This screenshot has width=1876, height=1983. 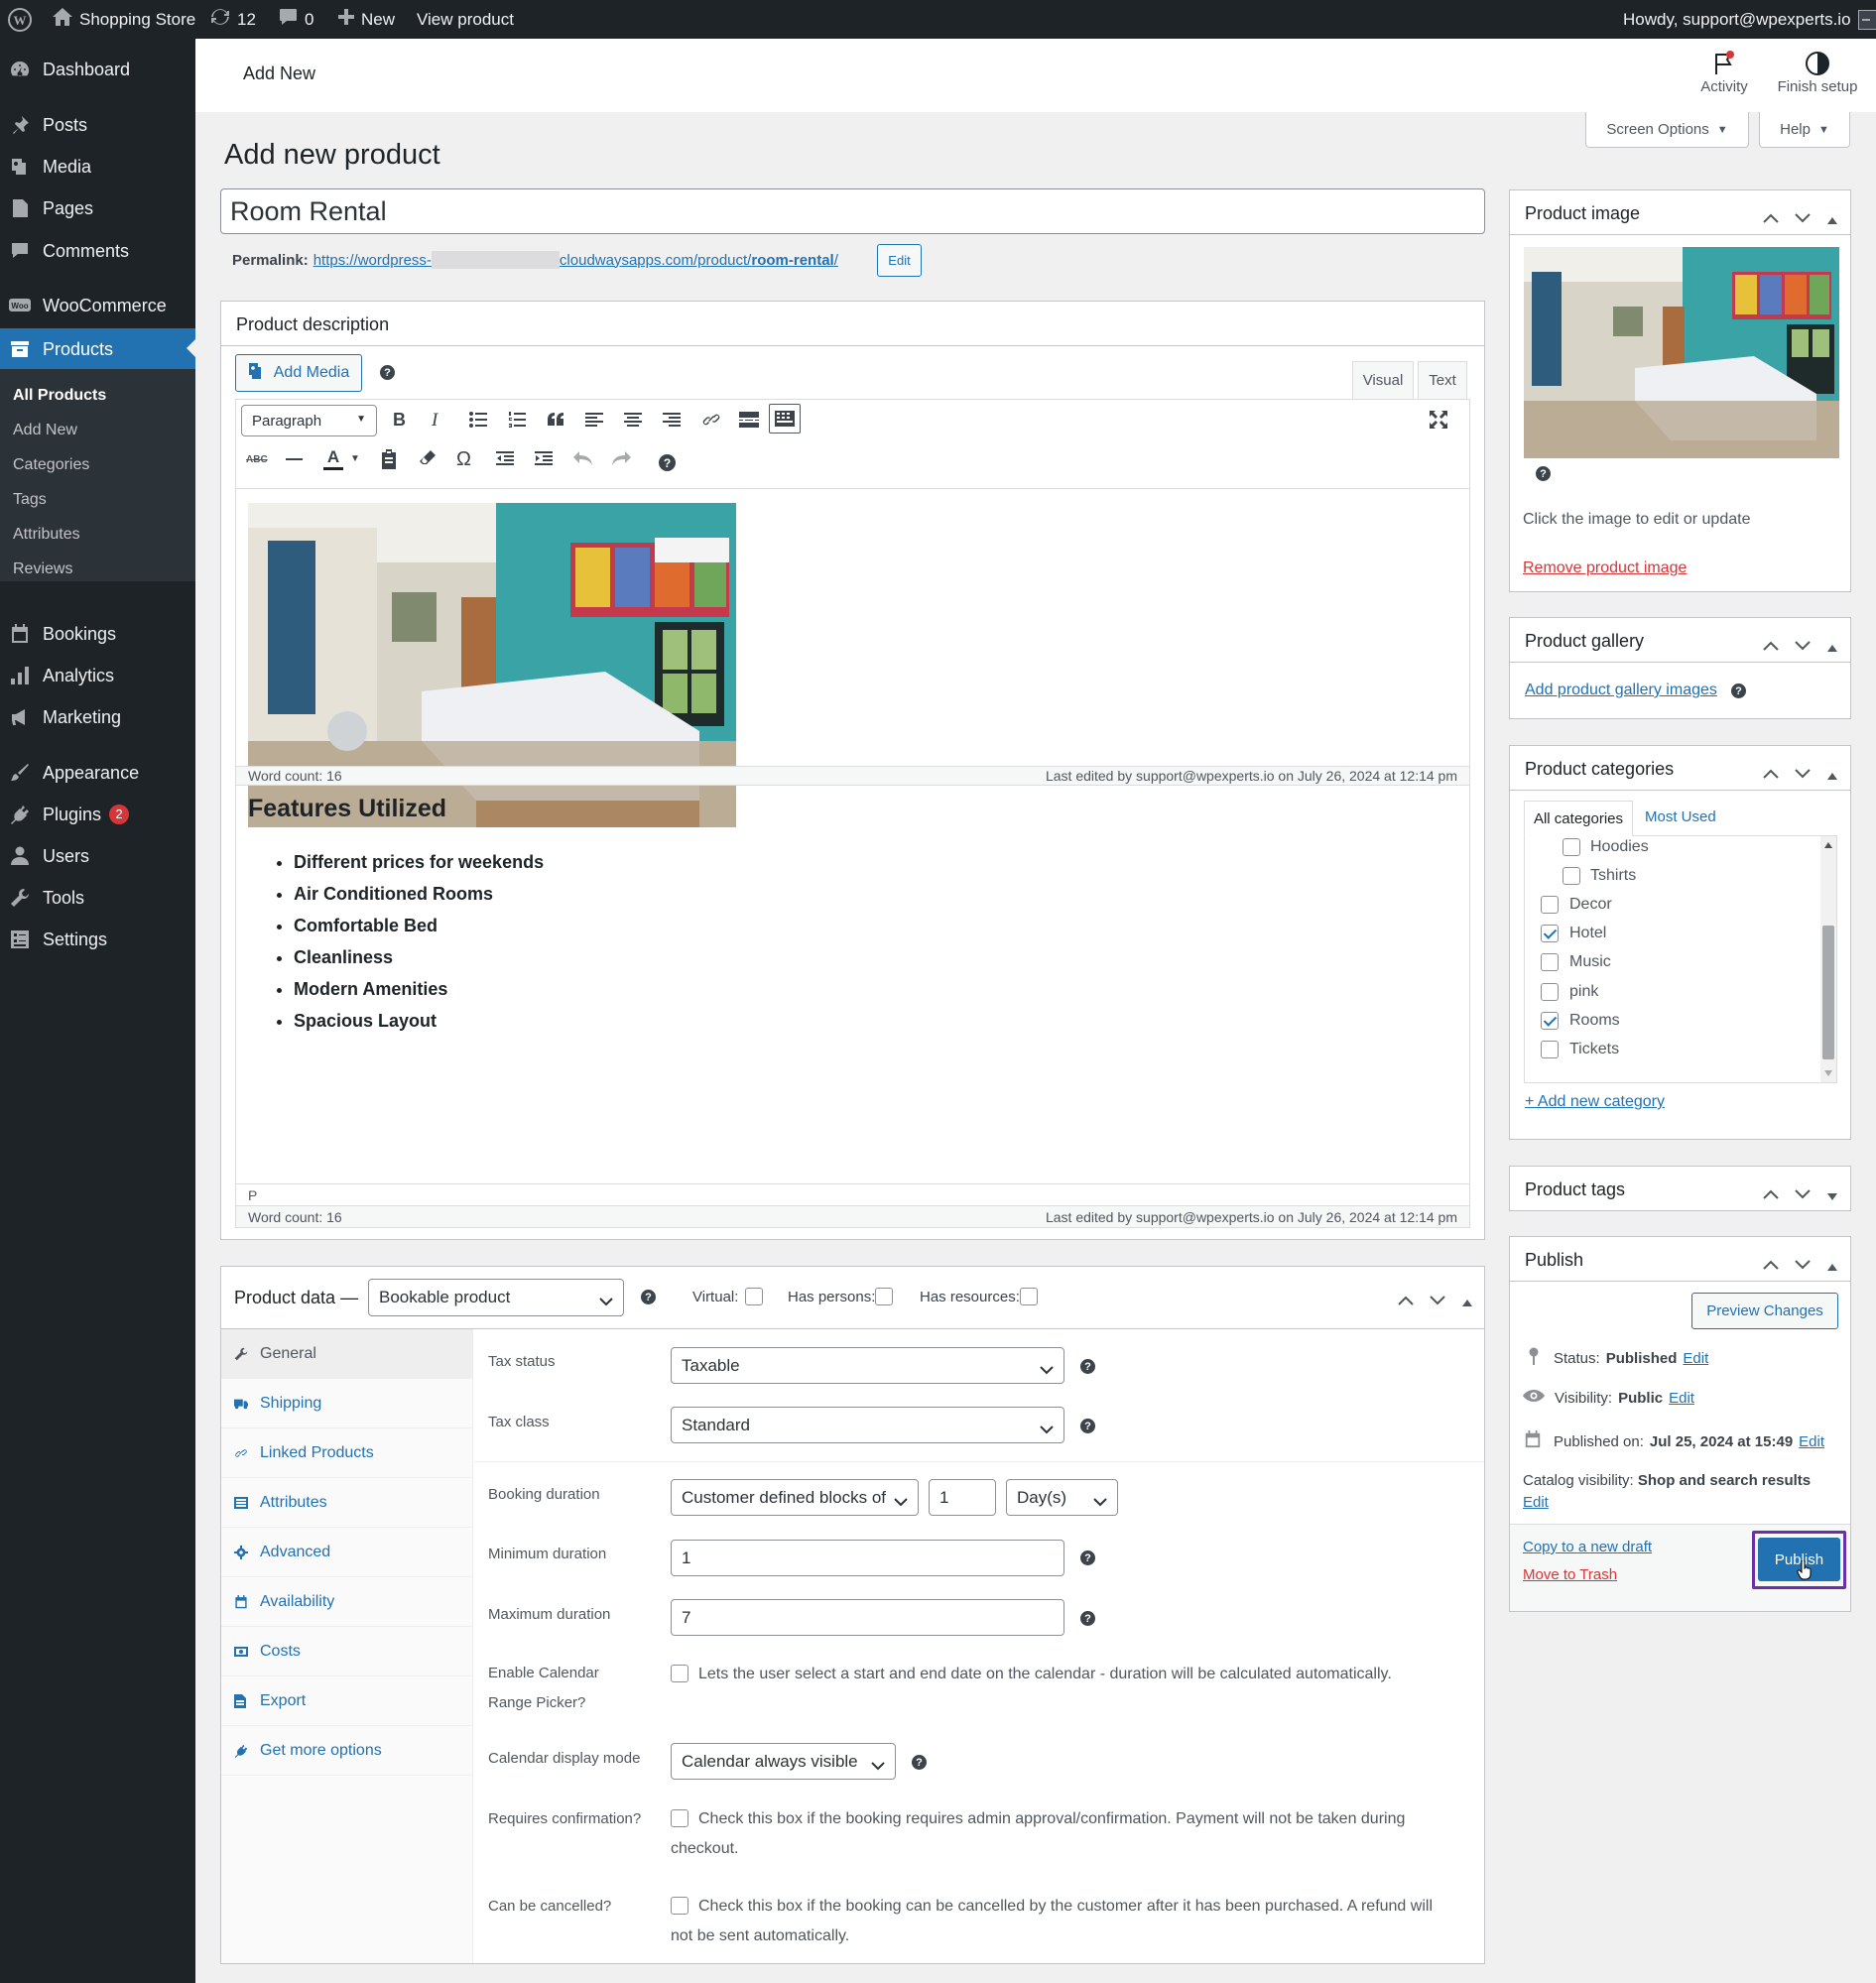 I want to click on submenu-tags: Tags, so click(x=30, y=500).